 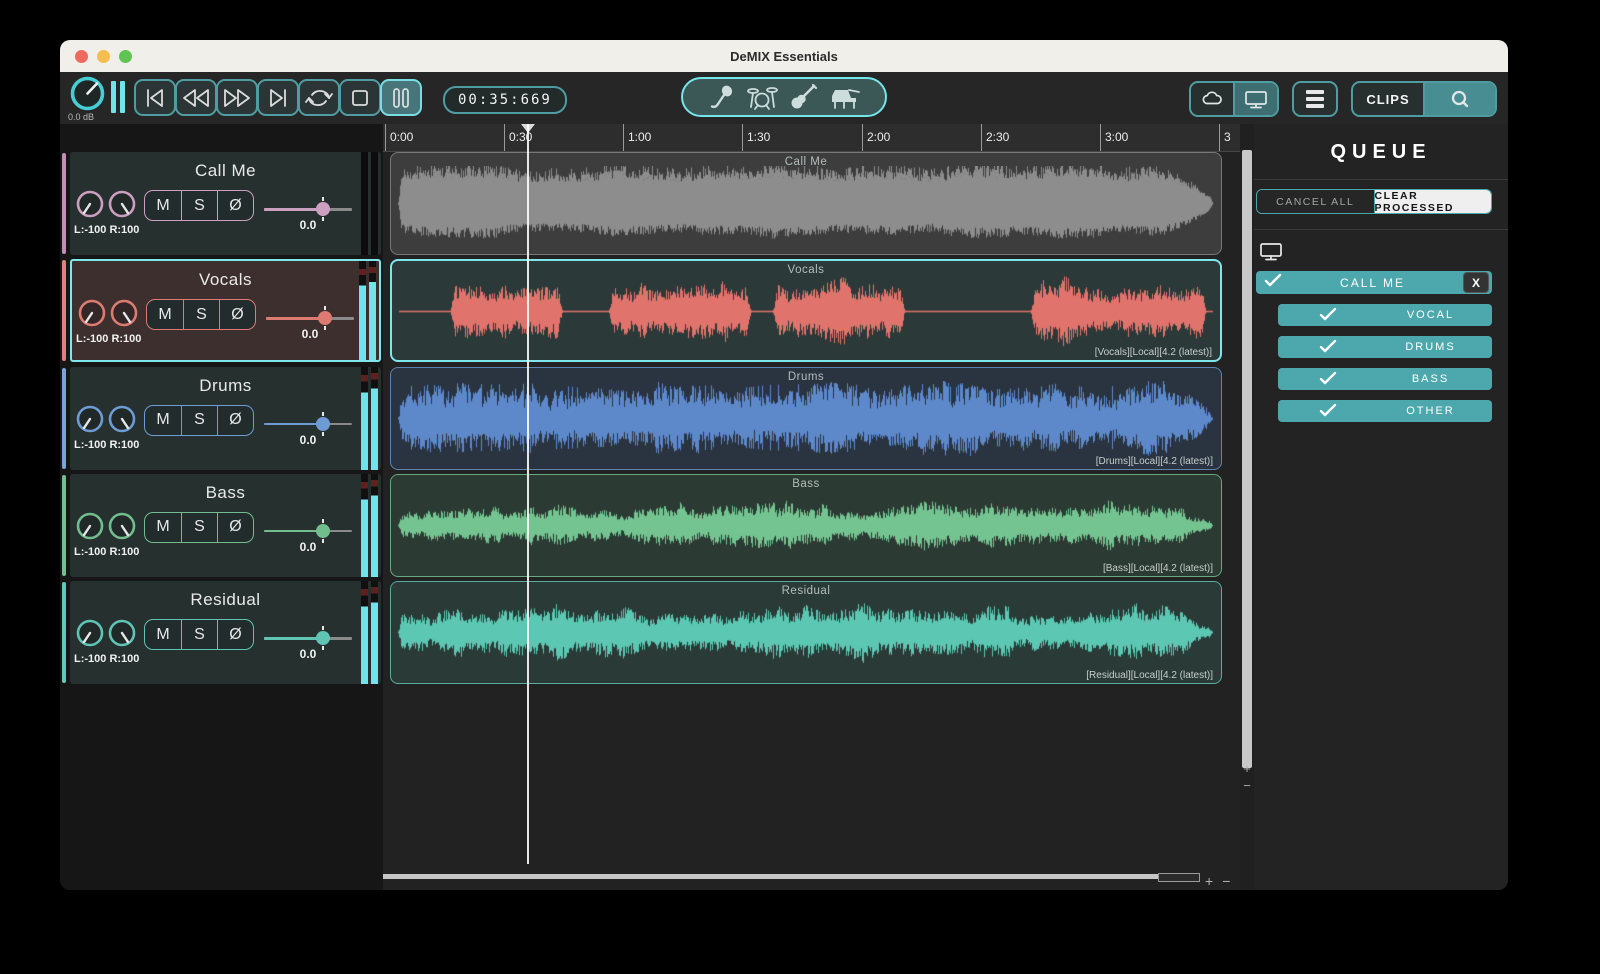 What do you see at coordinates (1225, 137) in the screenshot?
I see `timeline-tick: 3` at bounding box center [1225, 137].